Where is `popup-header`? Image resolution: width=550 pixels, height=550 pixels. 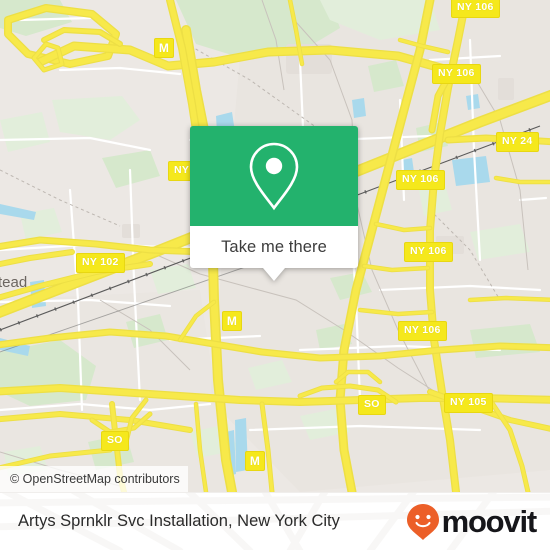 popup-header is located at coordinates (274, 176).